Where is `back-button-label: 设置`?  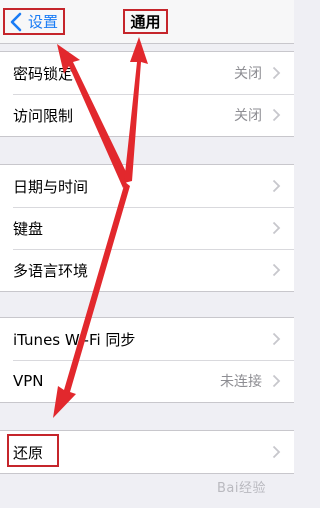
back-button-label: 设置 is located at coordinates (43, 22).